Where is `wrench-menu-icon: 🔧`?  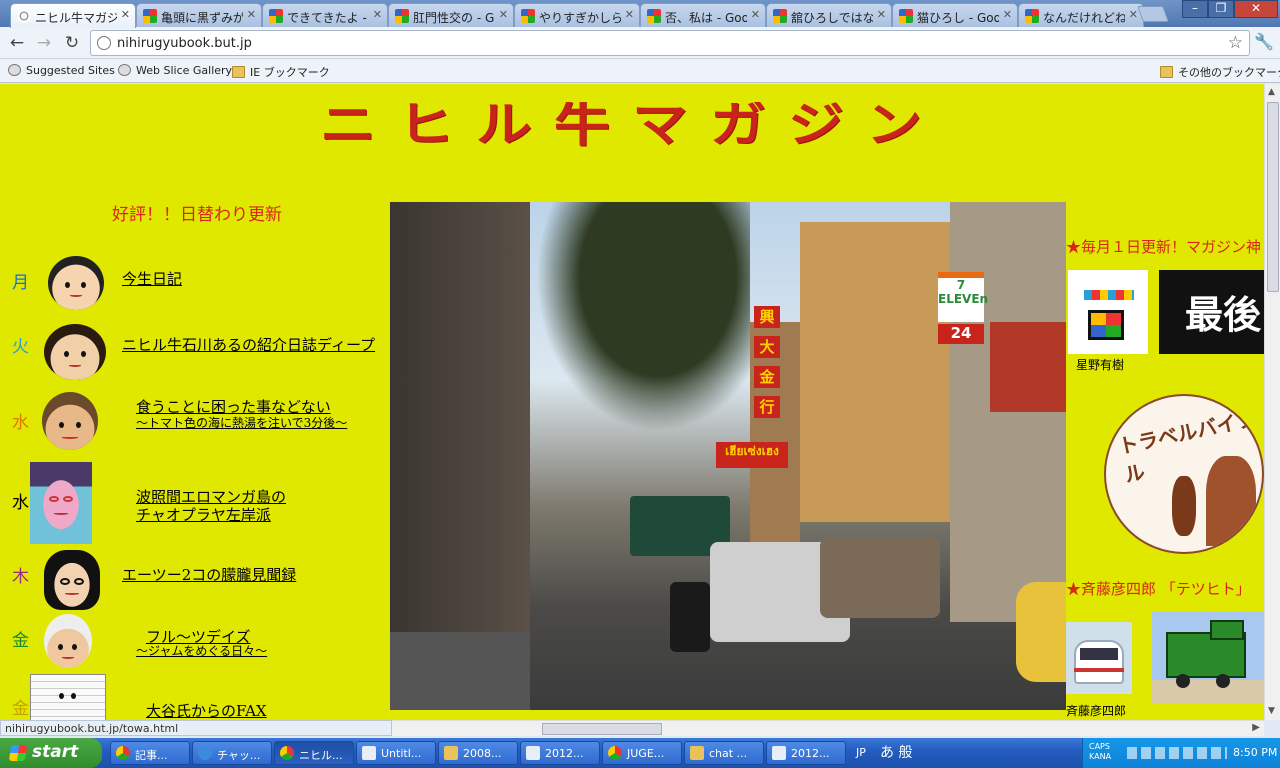
wrench-menu-icon: 🔧 is located at coordinates (1264, 41).